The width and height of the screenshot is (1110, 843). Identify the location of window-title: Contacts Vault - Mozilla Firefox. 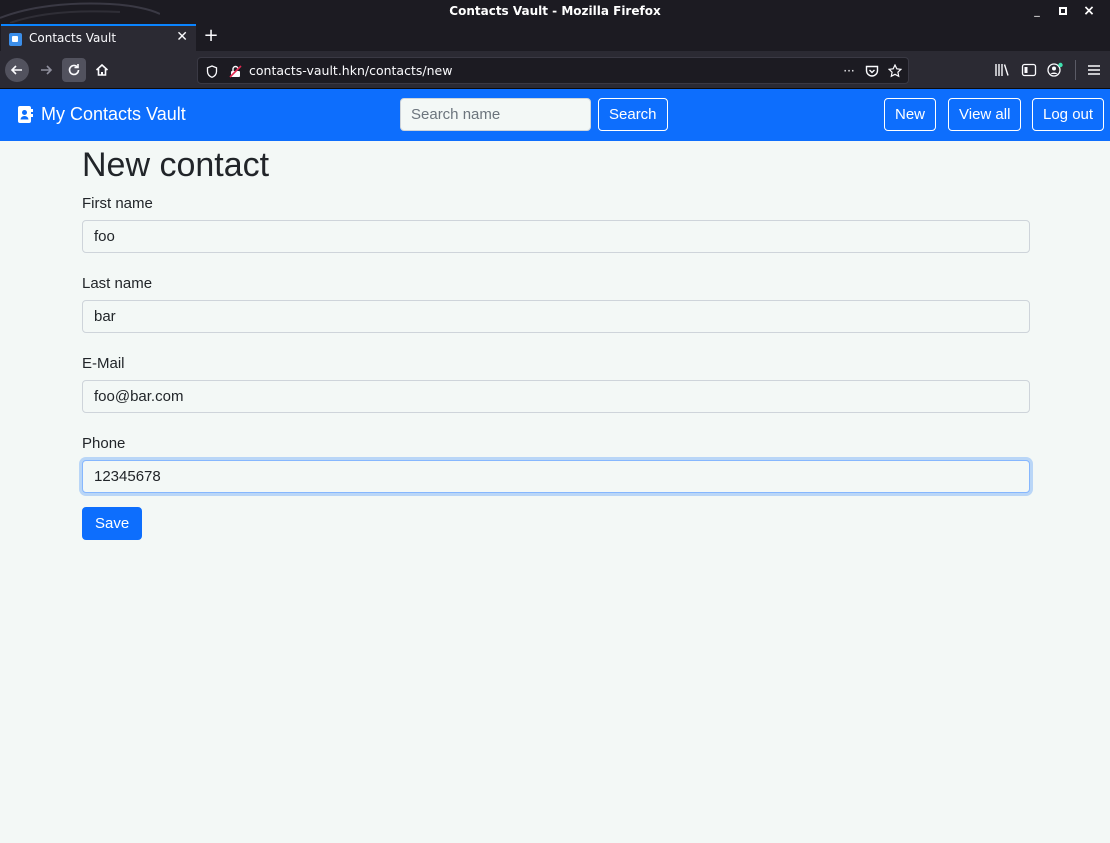
(555, 11).